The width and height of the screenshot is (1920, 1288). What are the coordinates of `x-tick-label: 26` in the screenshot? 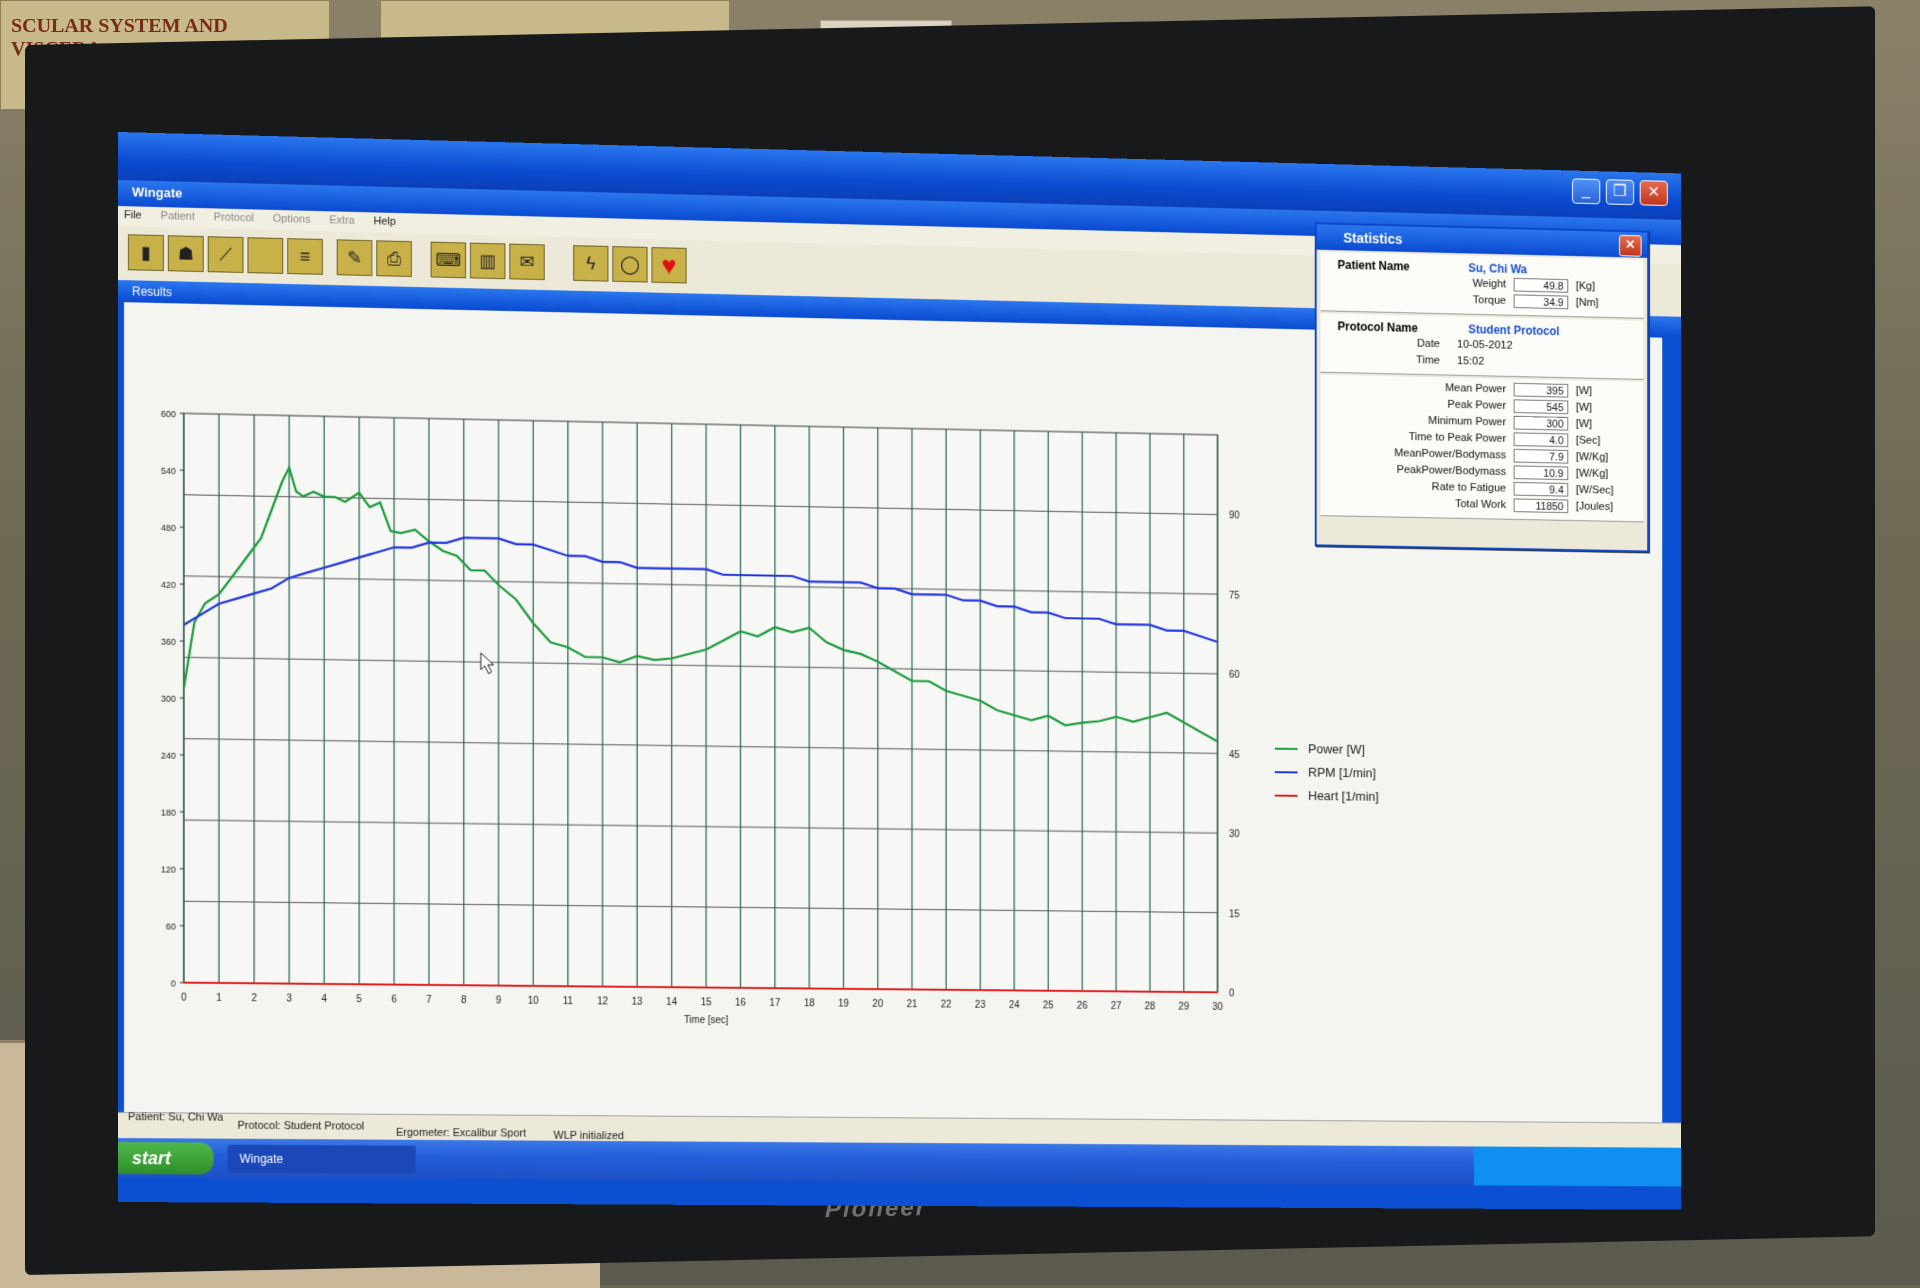 It's located at (1082, 1006).